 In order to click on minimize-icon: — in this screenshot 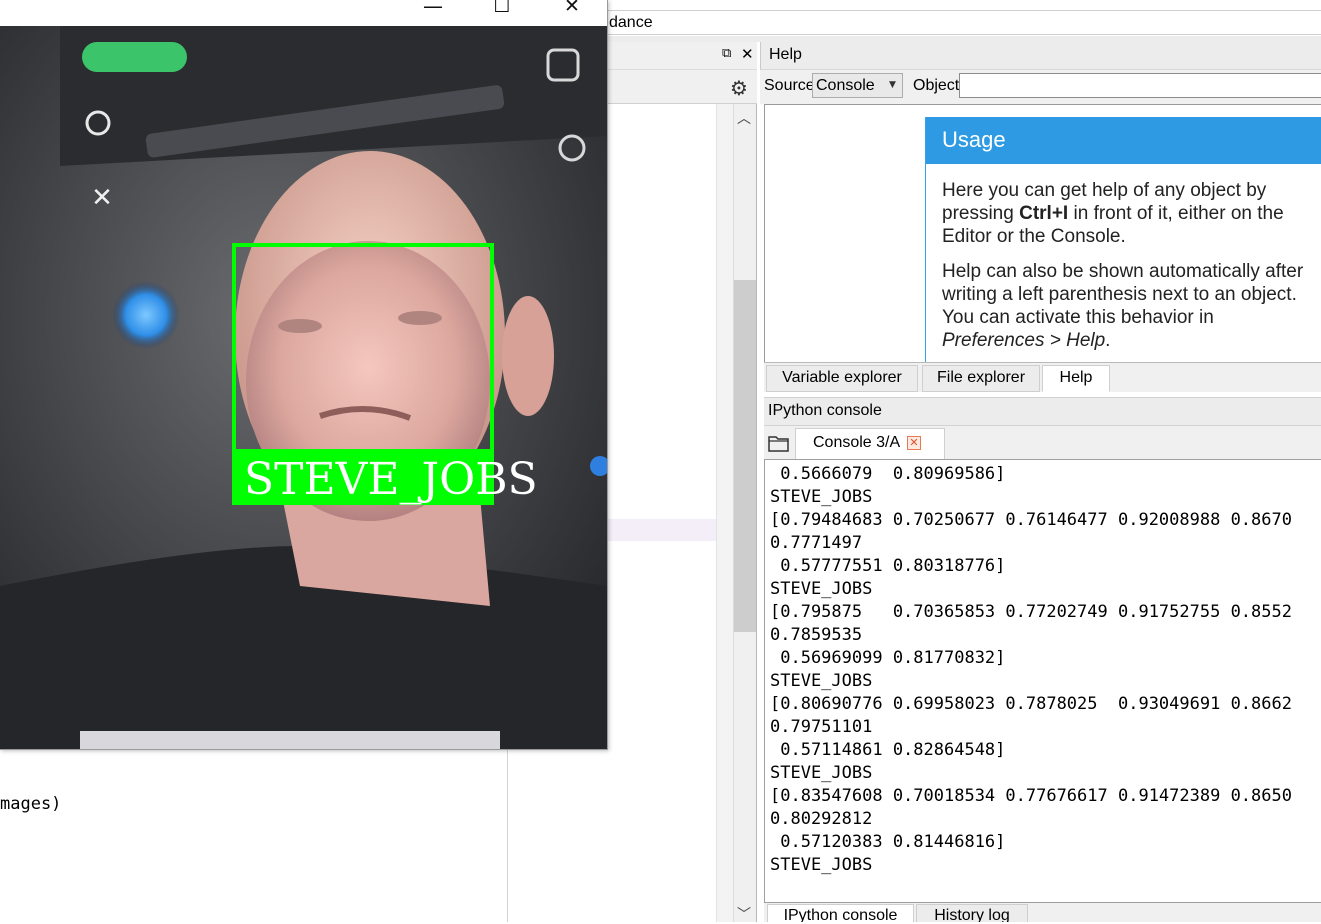, I will do `click(433, 12)`.